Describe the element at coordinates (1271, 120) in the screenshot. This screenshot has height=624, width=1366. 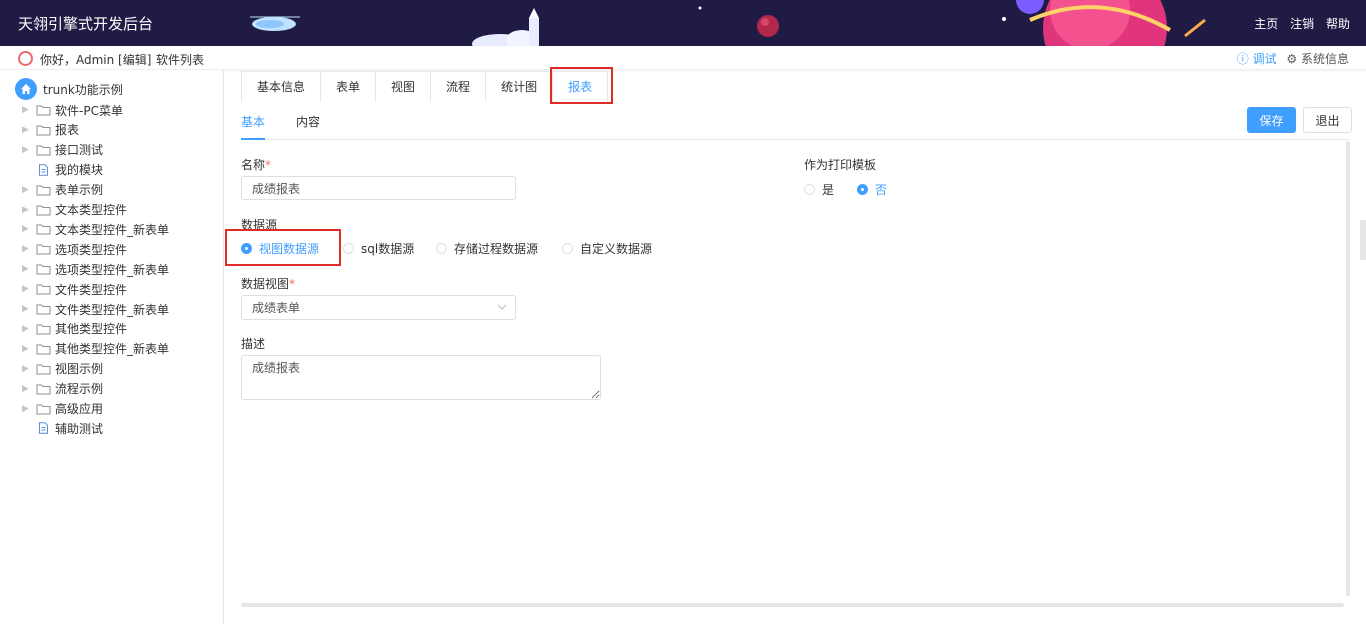
I see `save-button: 保存` at that location.